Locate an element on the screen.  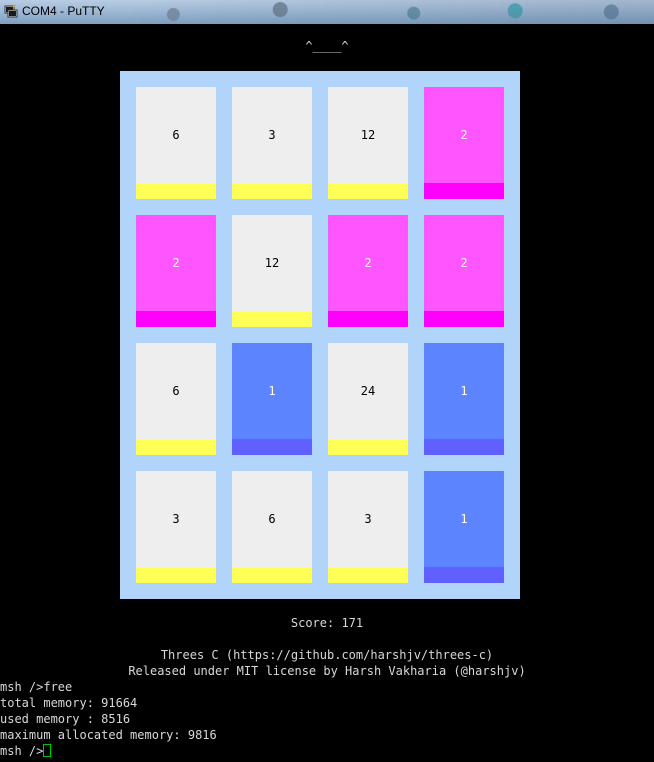
tile: 24 is located at coordinates (368, 399).